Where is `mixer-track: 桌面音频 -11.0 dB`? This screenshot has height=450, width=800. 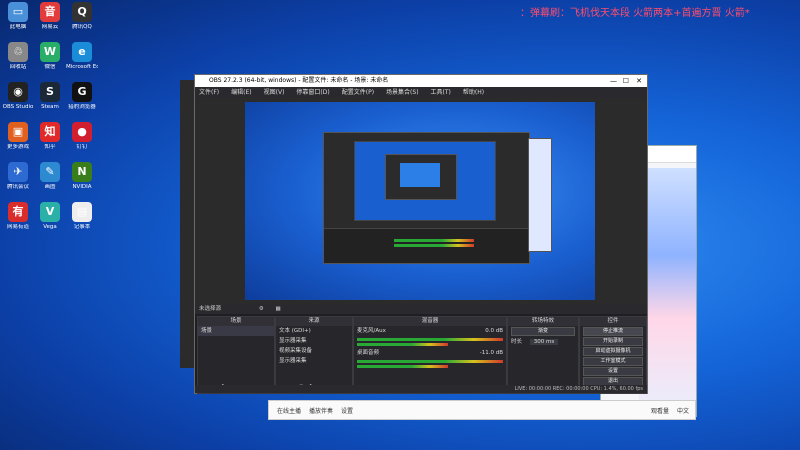 mixer-track: 桌面音频 -11.0 dB is located at coordinates (430, 353).